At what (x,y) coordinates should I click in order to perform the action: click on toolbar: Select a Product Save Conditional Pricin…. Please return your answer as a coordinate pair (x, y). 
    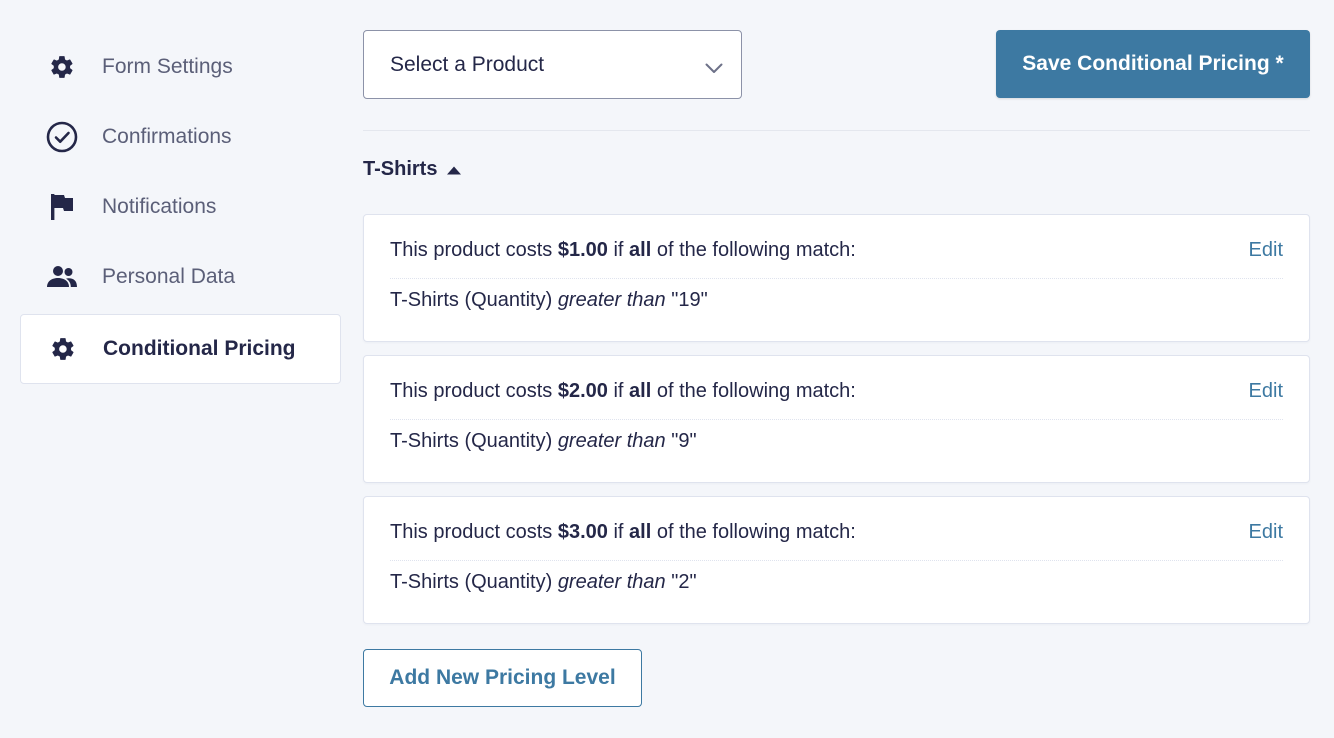
    Looking at the image, I should click on (836, 65).